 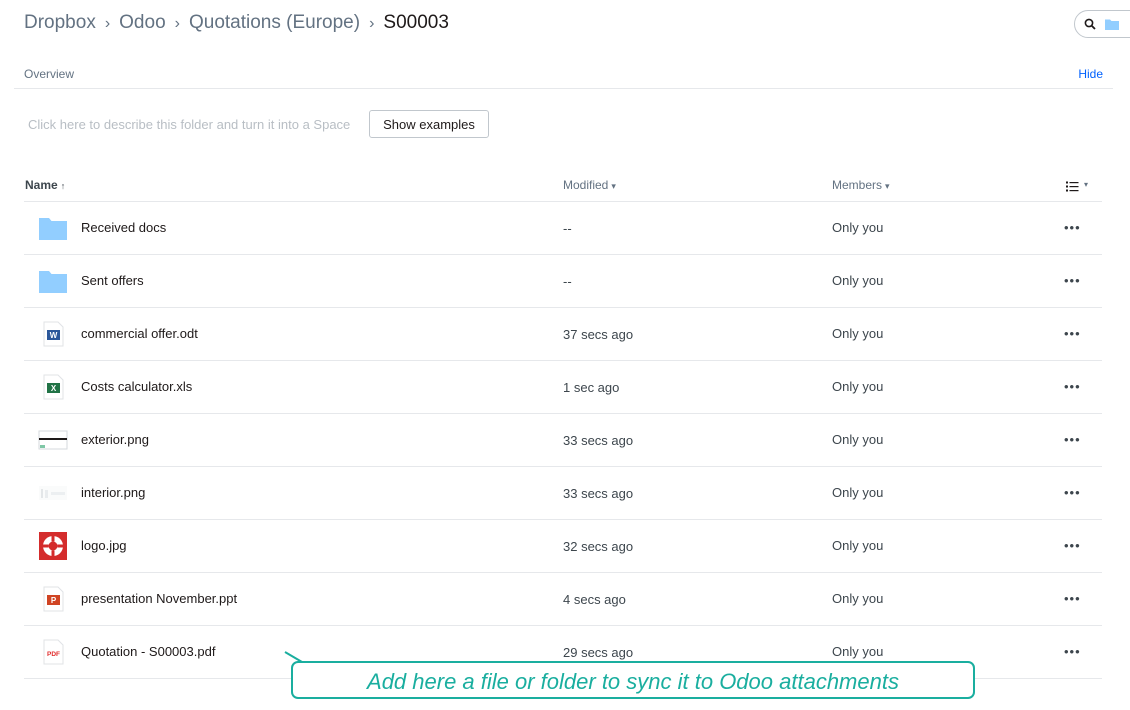 I want to click on column-header-members: Members ▾, so click(x=861, y=185).